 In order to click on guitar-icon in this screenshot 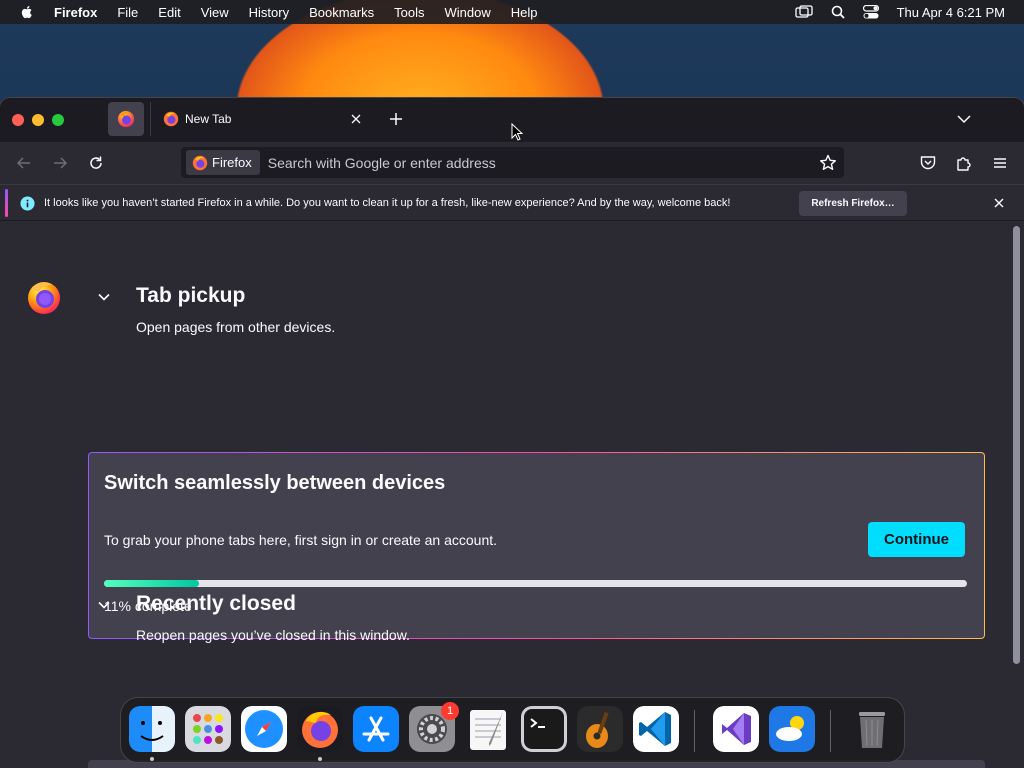, I will do `click(600, 729)`.